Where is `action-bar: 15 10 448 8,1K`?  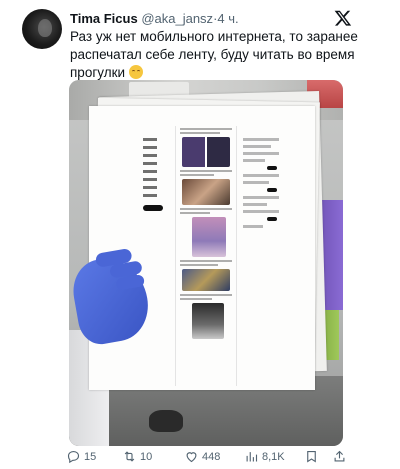 action-bar: 15 10 448 8,1K is located at coordinates (226, 458).